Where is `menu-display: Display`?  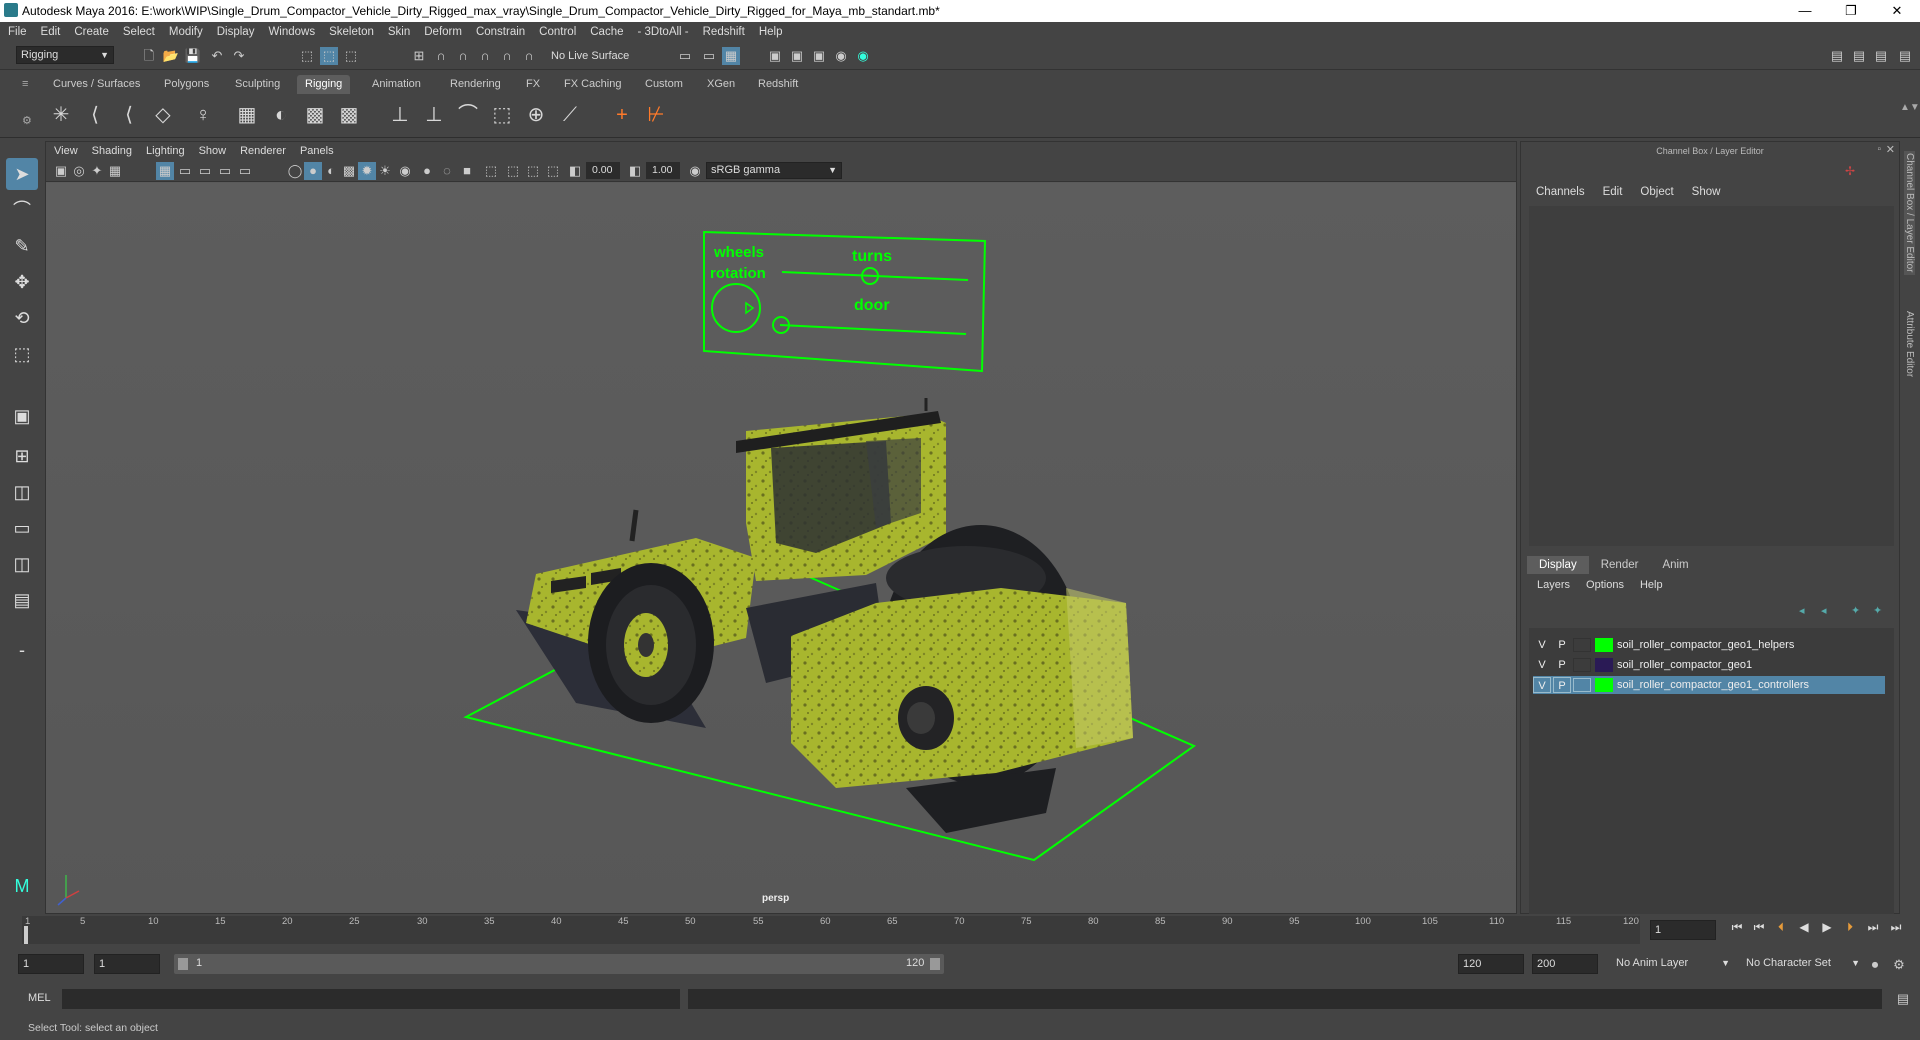
menu-display: Display is located at coordinates (236, 32).